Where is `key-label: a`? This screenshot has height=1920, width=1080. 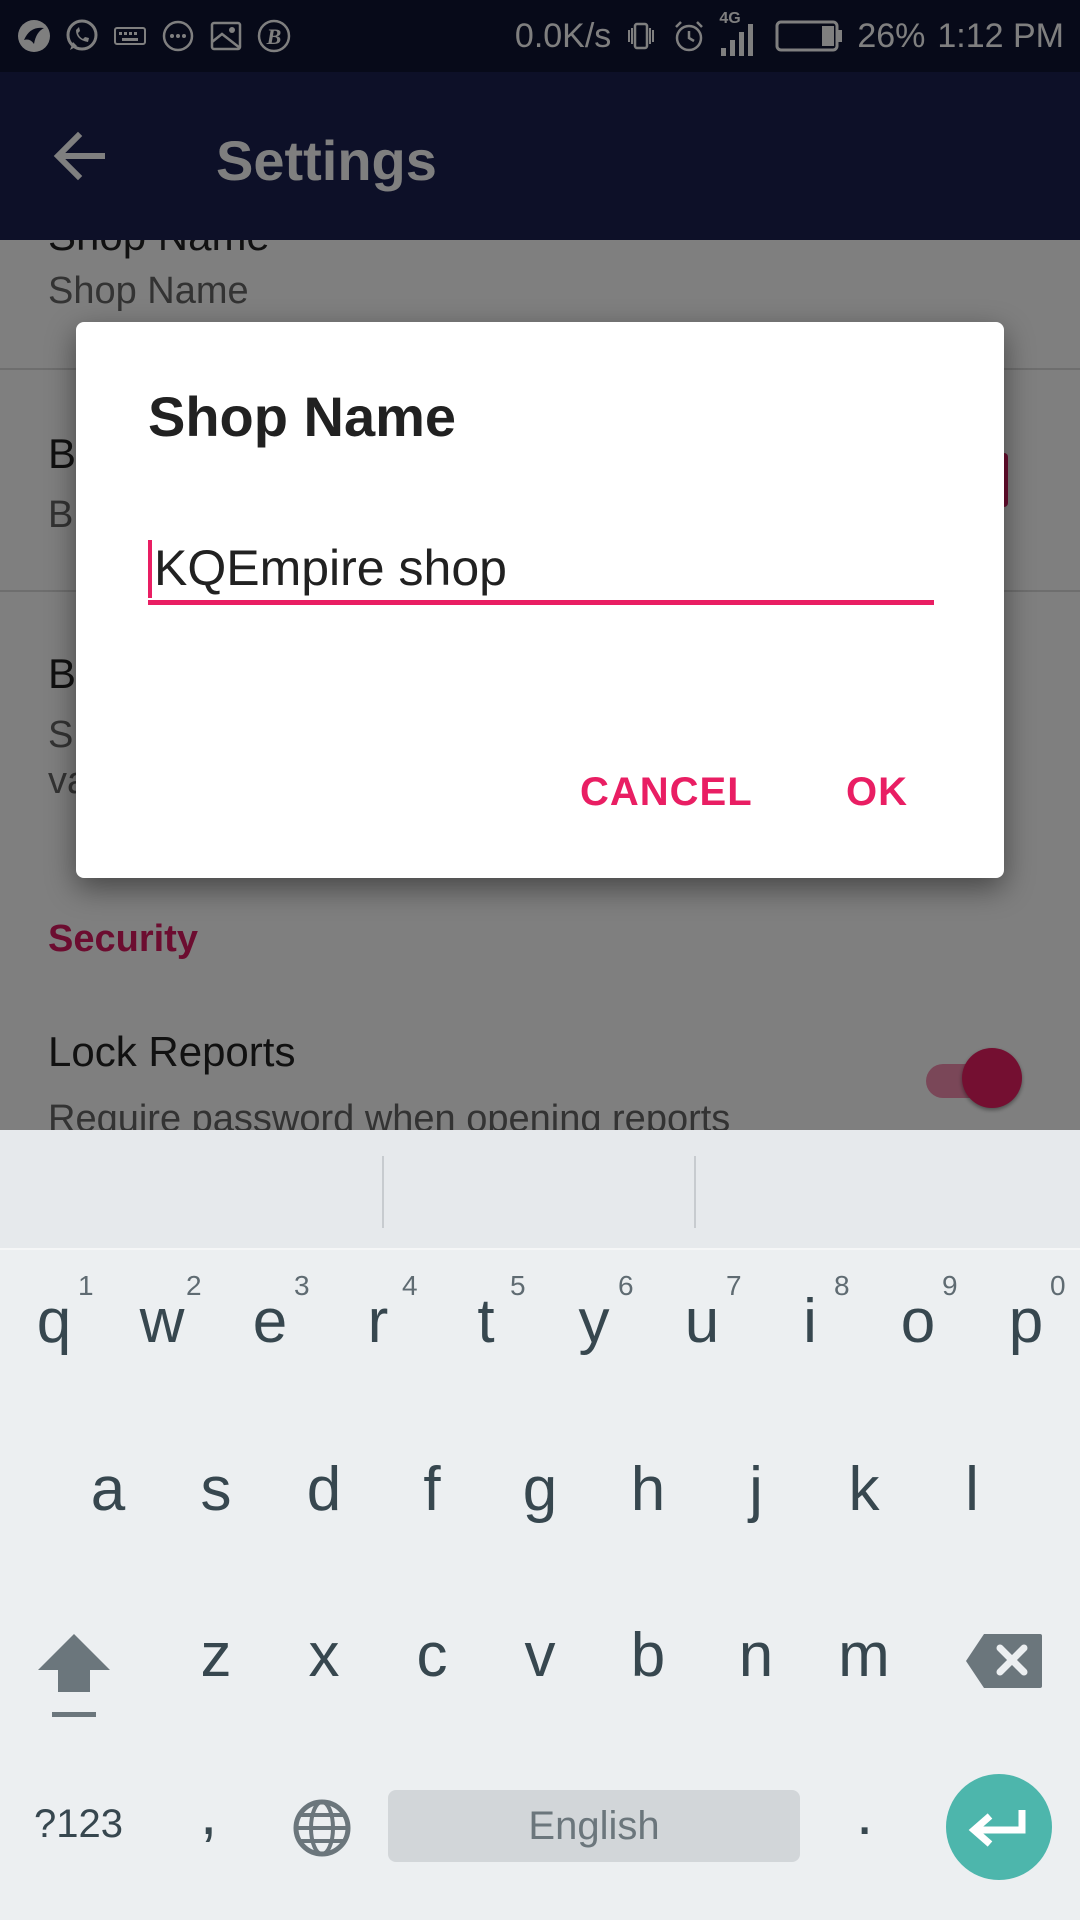 key-label: a is located at coordinates (108, 1489).